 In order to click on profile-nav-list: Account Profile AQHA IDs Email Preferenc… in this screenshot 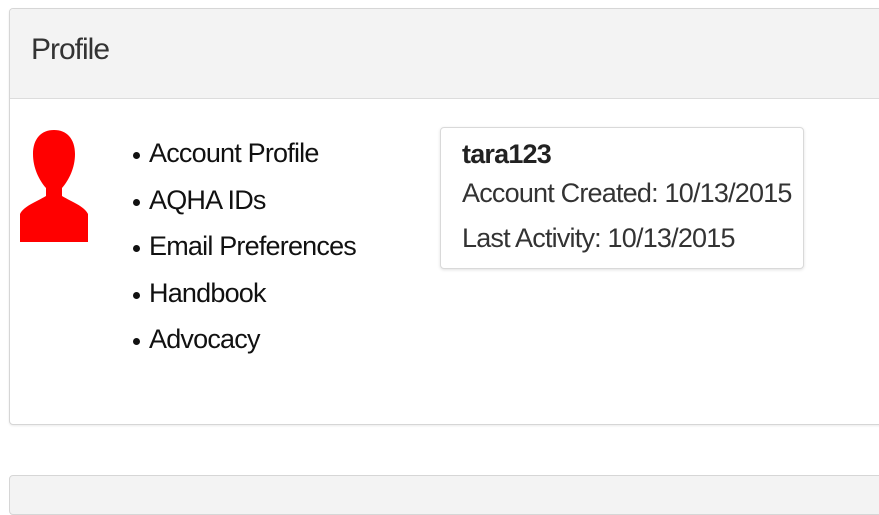, I will do `click(244, 246)`.